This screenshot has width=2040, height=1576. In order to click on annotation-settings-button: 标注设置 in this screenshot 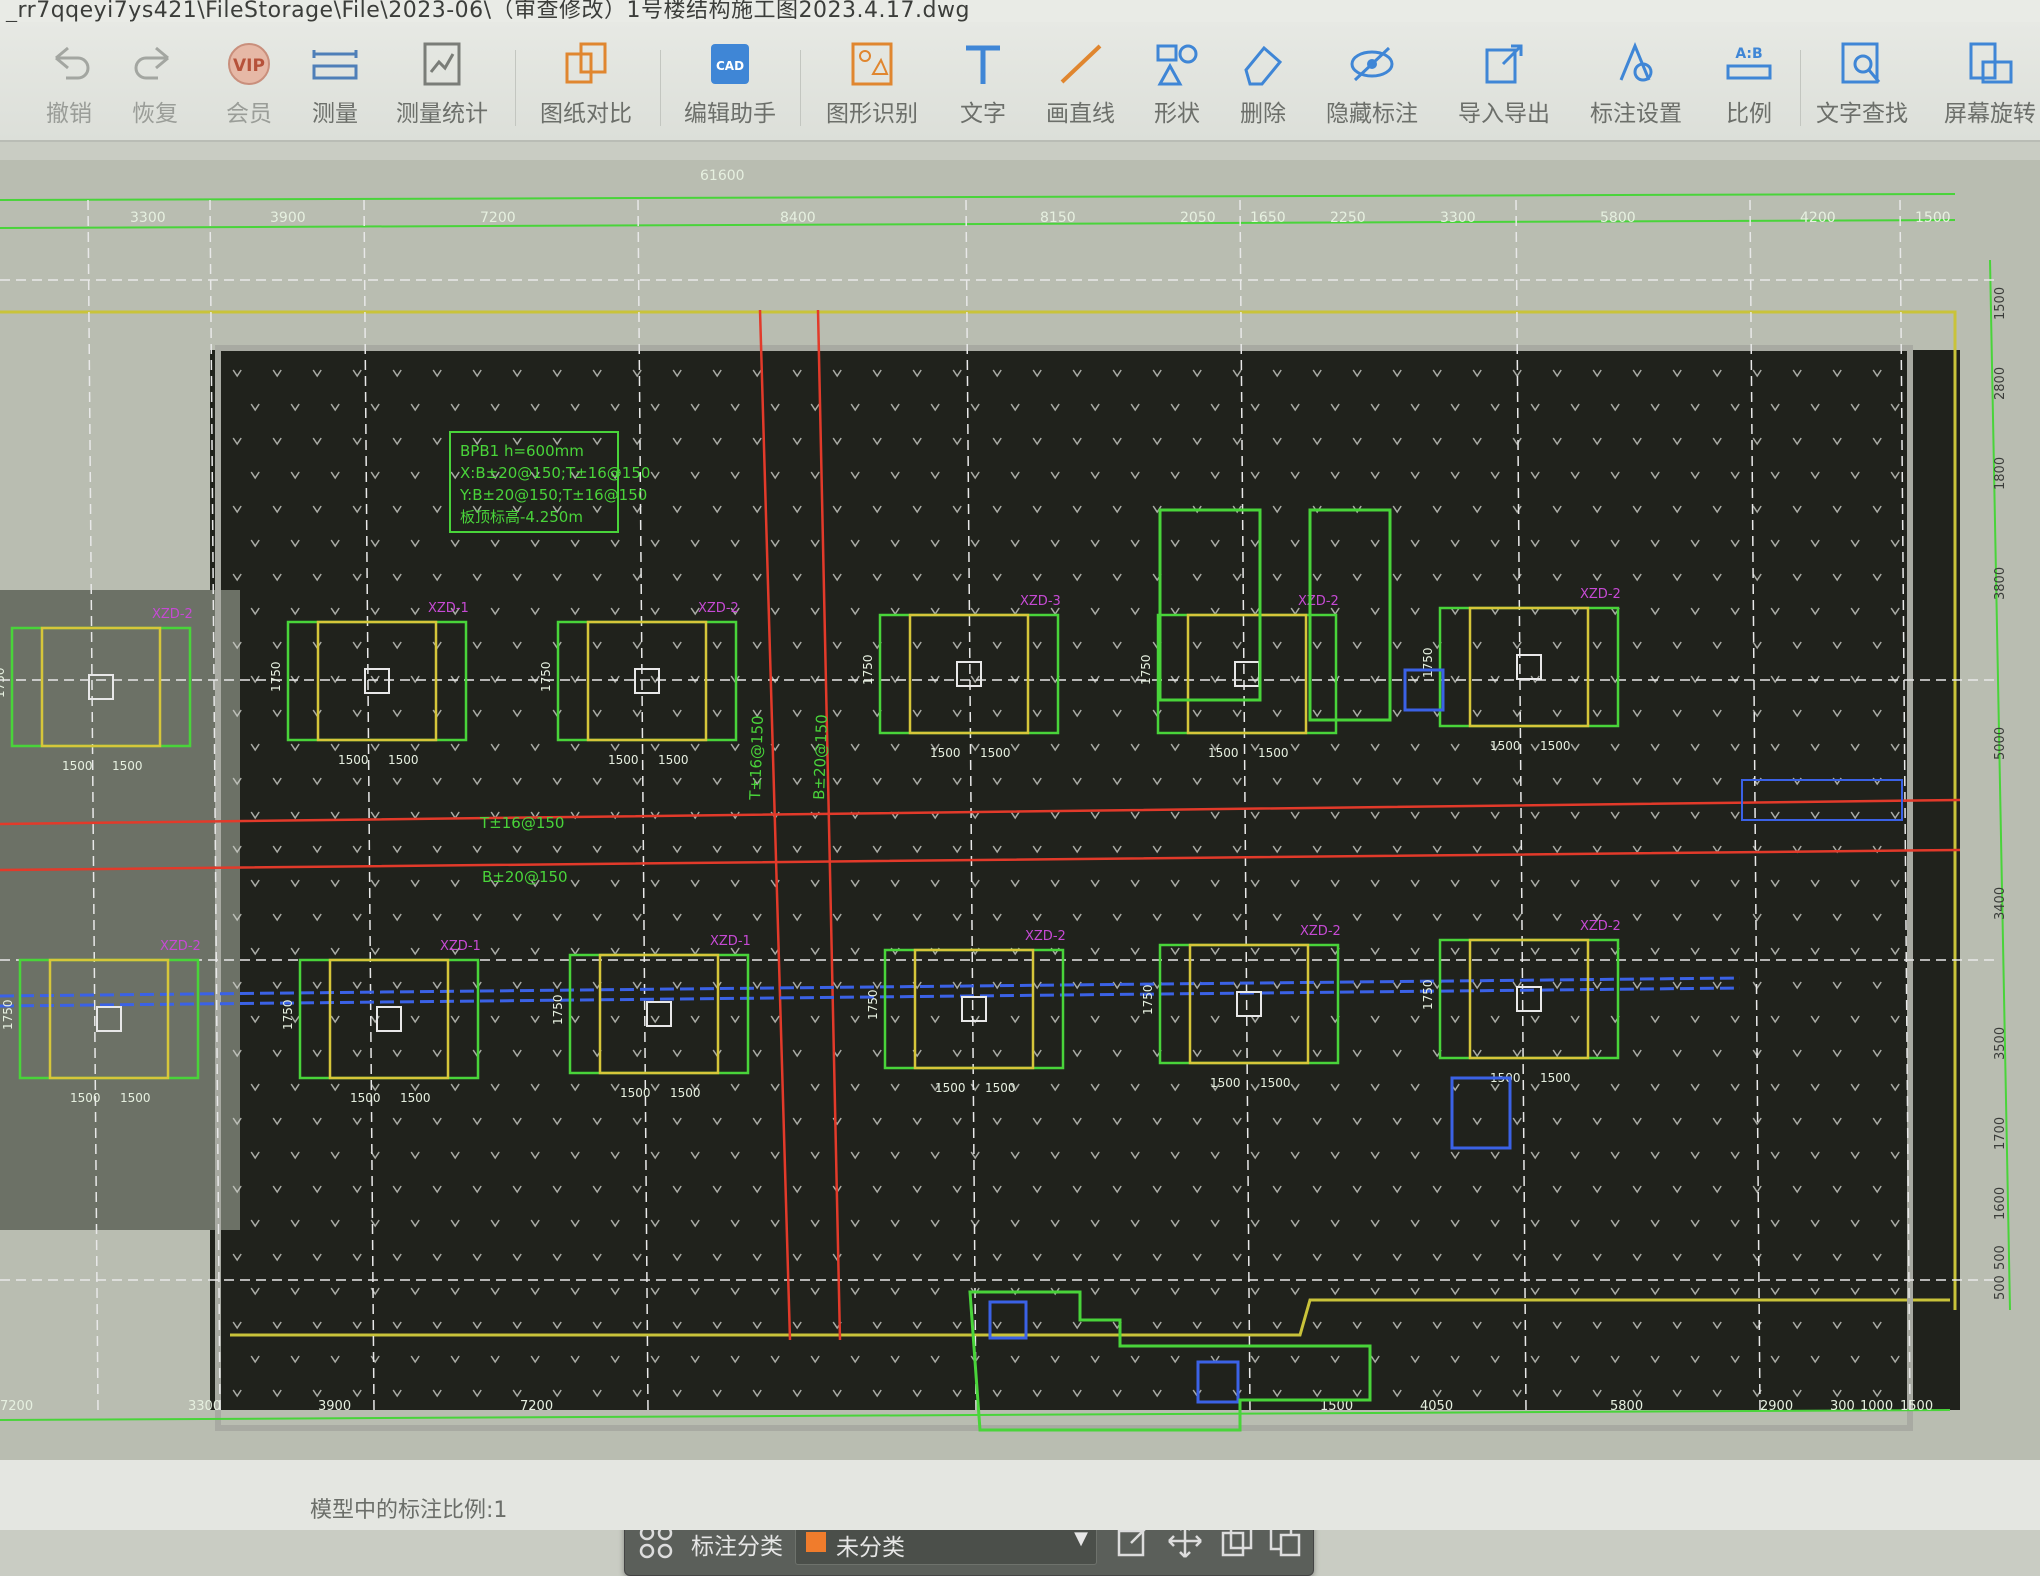, I will do `click(1636, 84)`.